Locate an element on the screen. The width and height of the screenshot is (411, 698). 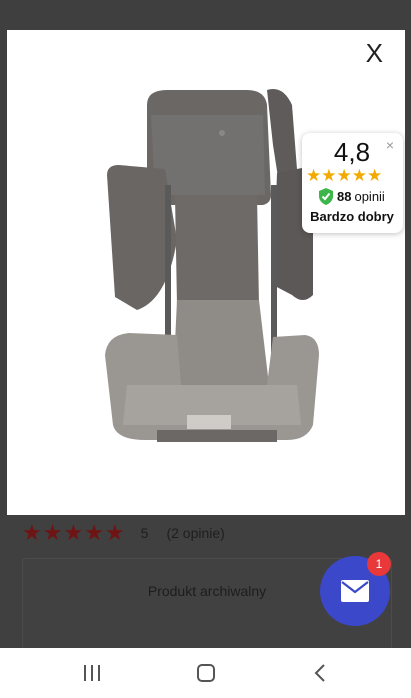
home-icon is located at coordinates (206, 673).